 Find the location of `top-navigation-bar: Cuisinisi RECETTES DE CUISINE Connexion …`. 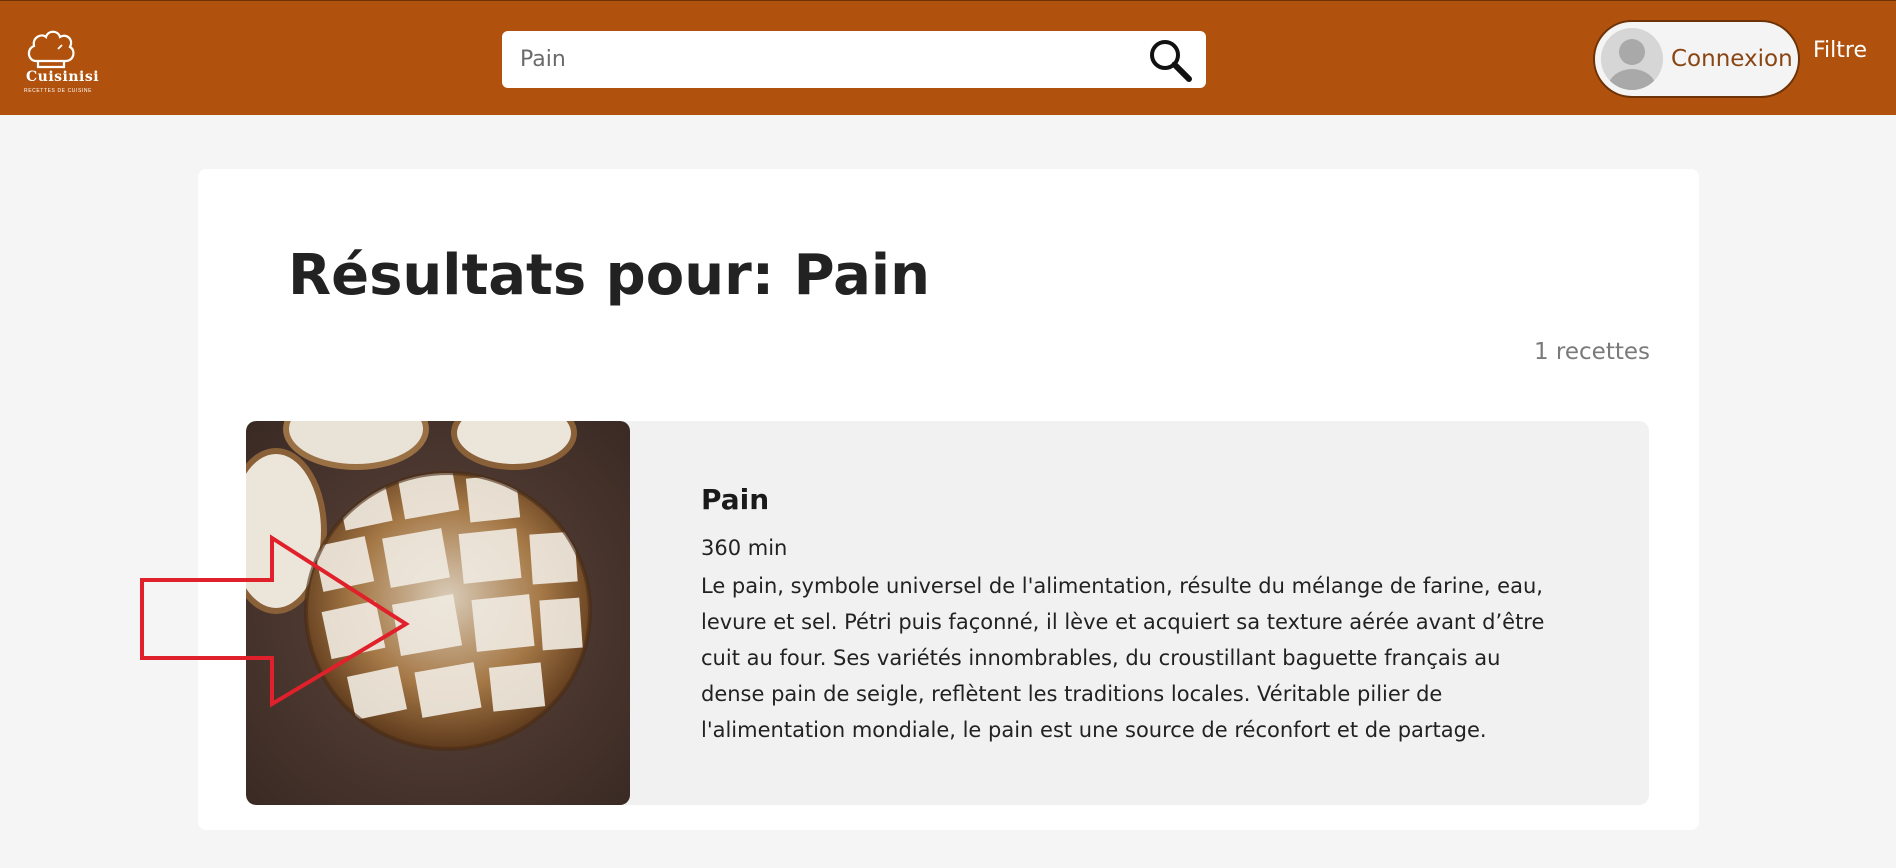

top-navigation-bar: Cuisinisi RECETTES DE CUISINE Connexion … is located at coordinates (948, 57).